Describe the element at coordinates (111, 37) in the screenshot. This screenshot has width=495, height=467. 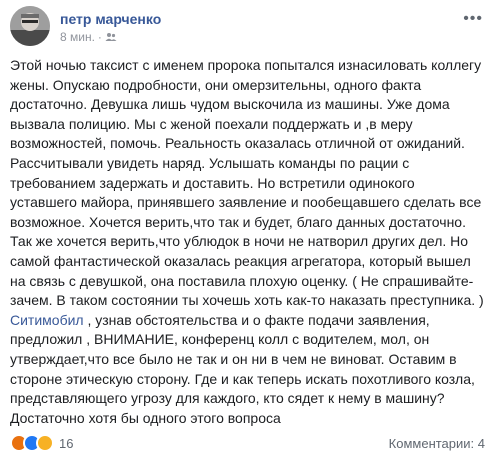
I see `friends-icon` at that location.